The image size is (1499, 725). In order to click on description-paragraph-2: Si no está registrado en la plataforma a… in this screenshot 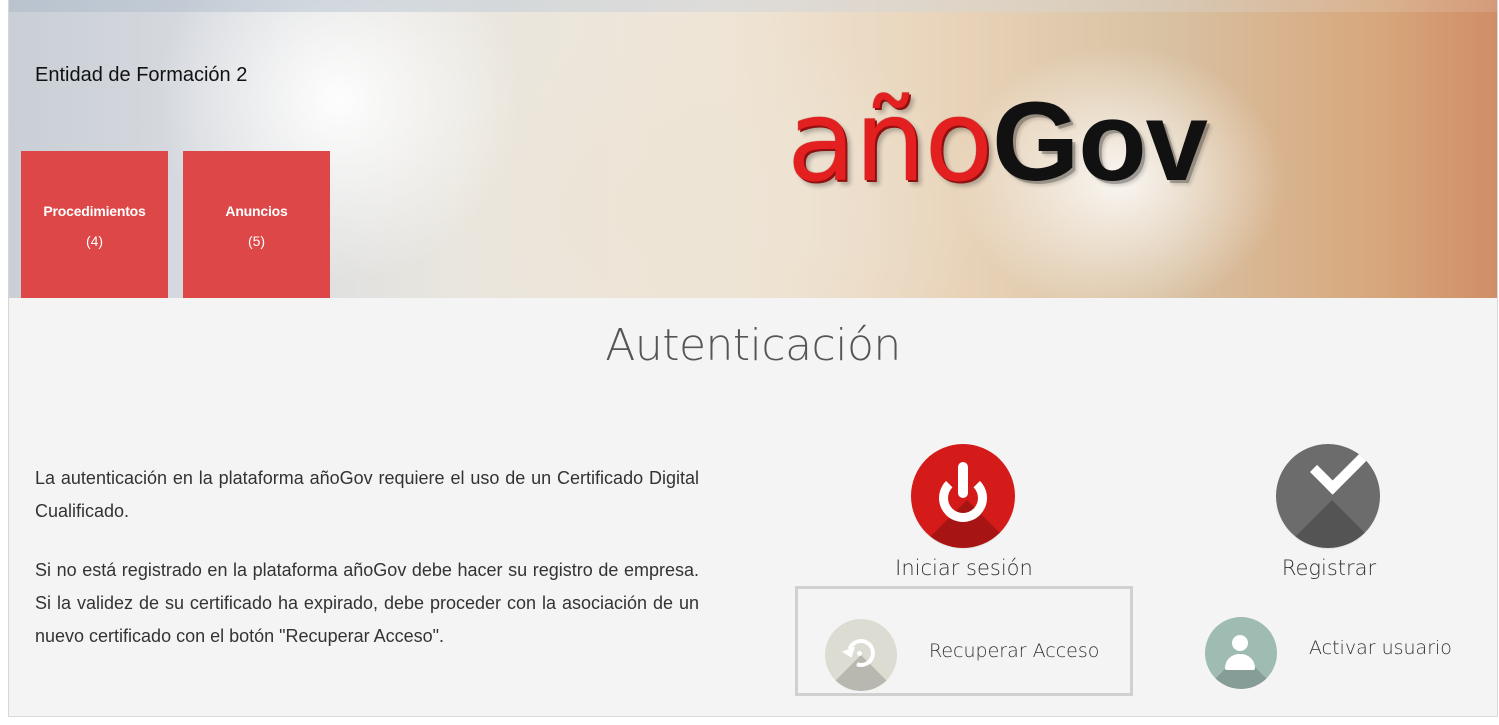, I will do `click(367, 603)`.